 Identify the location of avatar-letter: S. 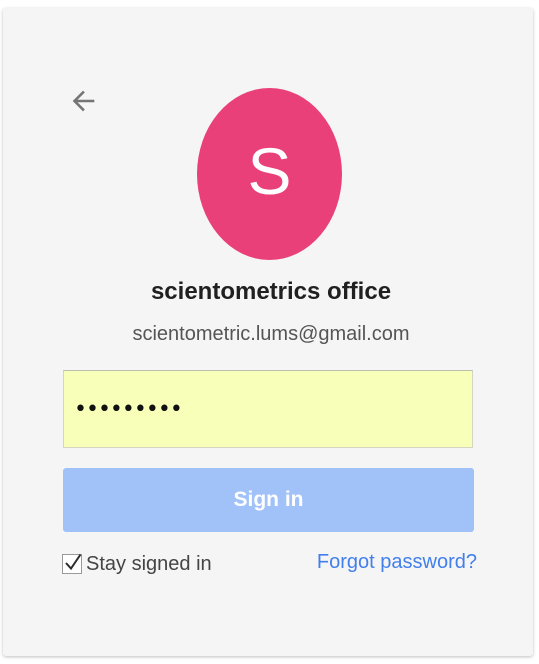
(269, 171).